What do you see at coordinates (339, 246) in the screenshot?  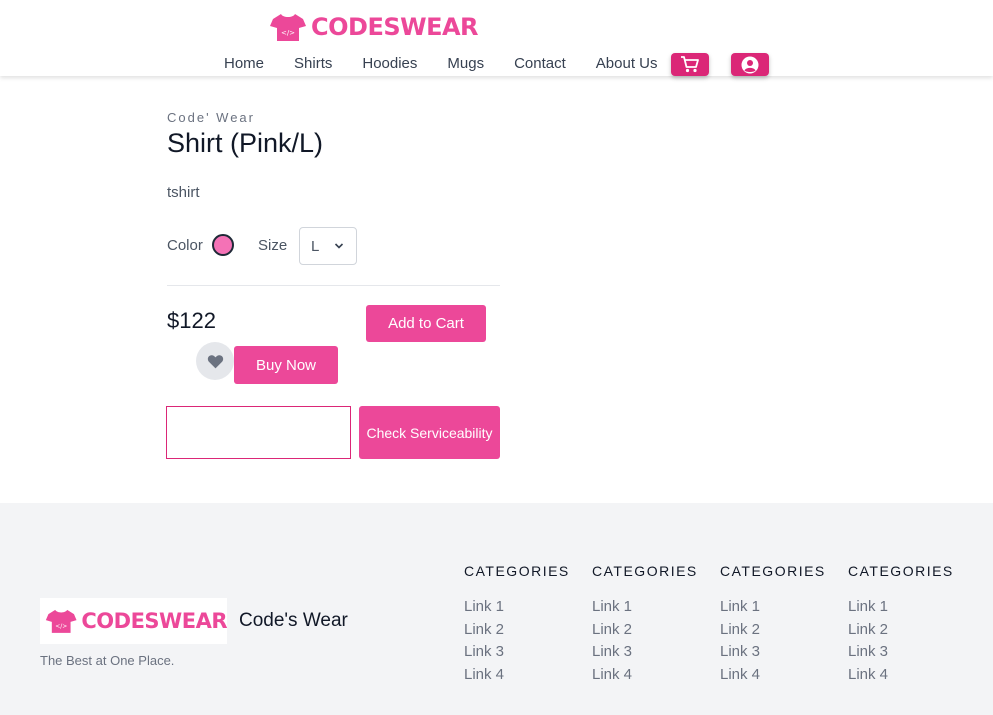 I see `chevron-down-icon` at bounding box center [339, 246].